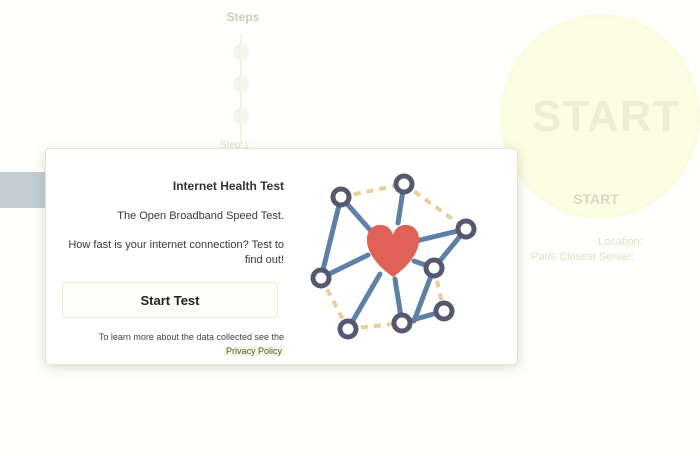  Describe the element at coordinates (606, 116) in the screenshot. I see `start-circle-label: START` at that location.